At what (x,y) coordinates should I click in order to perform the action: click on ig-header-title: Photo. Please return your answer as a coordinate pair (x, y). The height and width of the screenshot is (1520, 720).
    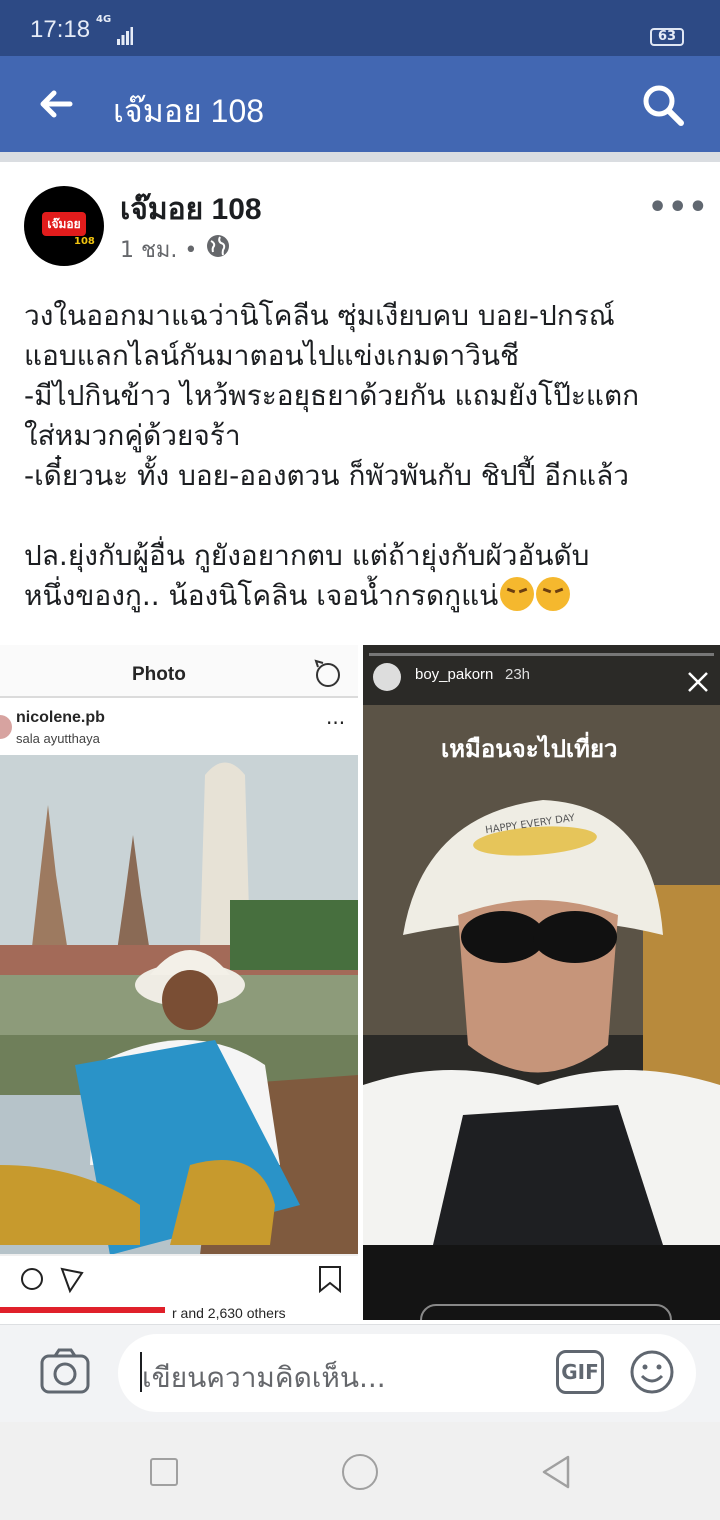
    Looking at the image, I should click on (159, 674).